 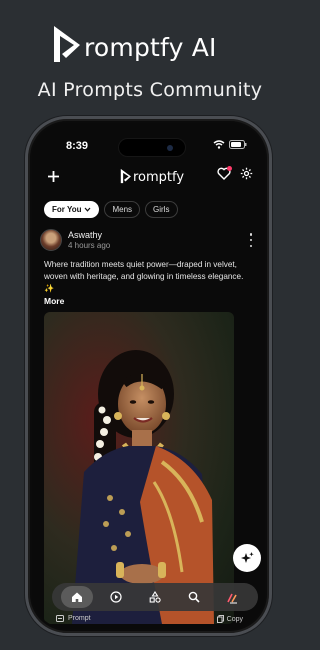 I want to click on chip-for-you: For You, so click(x=72, y=209).